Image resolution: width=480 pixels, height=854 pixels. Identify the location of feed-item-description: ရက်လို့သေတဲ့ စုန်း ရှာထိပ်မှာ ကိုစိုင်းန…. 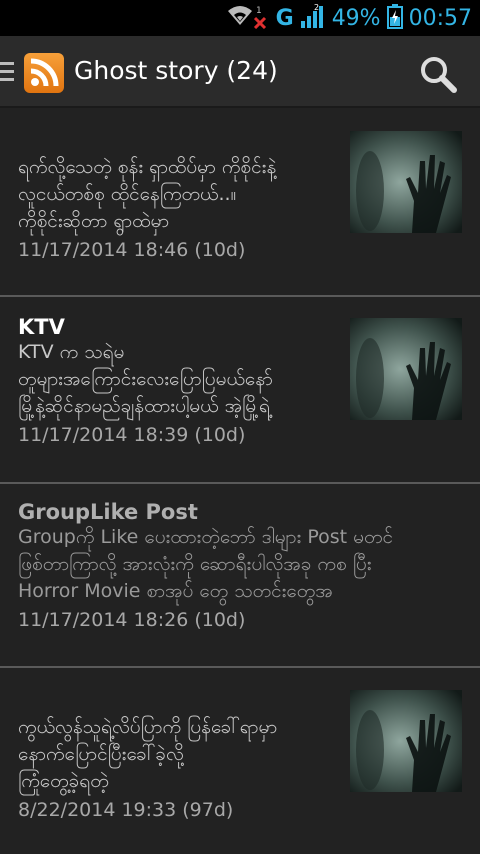
(147, 194).